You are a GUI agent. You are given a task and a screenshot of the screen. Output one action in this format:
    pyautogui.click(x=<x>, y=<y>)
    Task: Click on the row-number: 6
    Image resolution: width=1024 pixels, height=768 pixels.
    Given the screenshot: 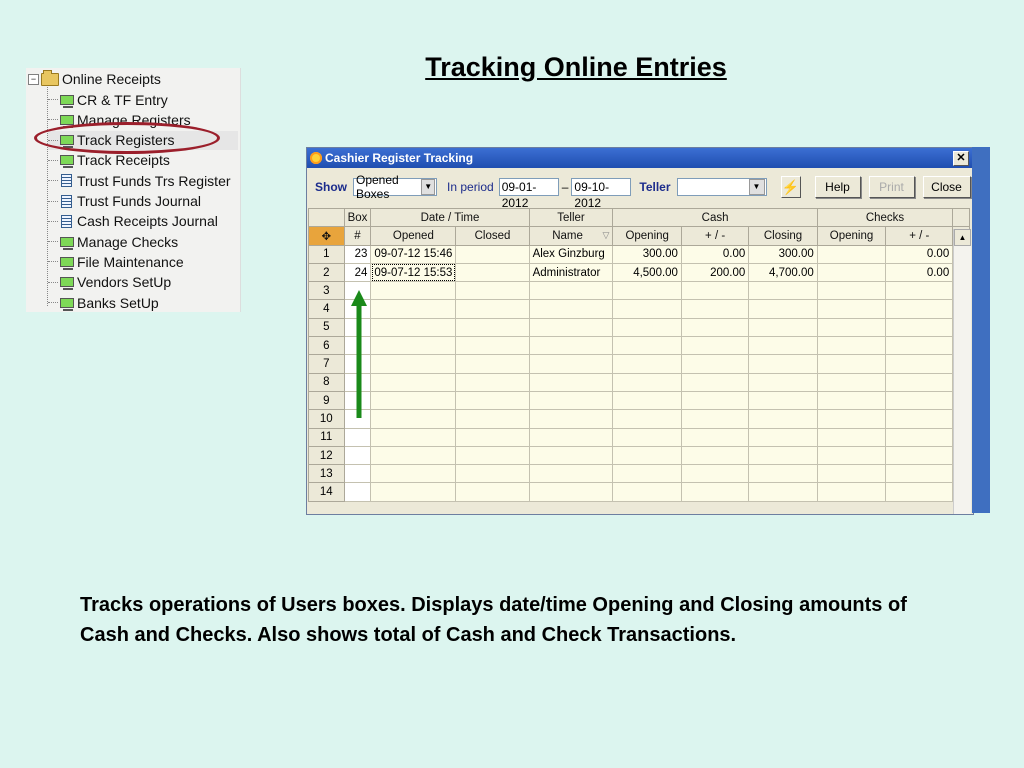 What is the action you would take?
    pyautogui.click(x=326, y=346)
    